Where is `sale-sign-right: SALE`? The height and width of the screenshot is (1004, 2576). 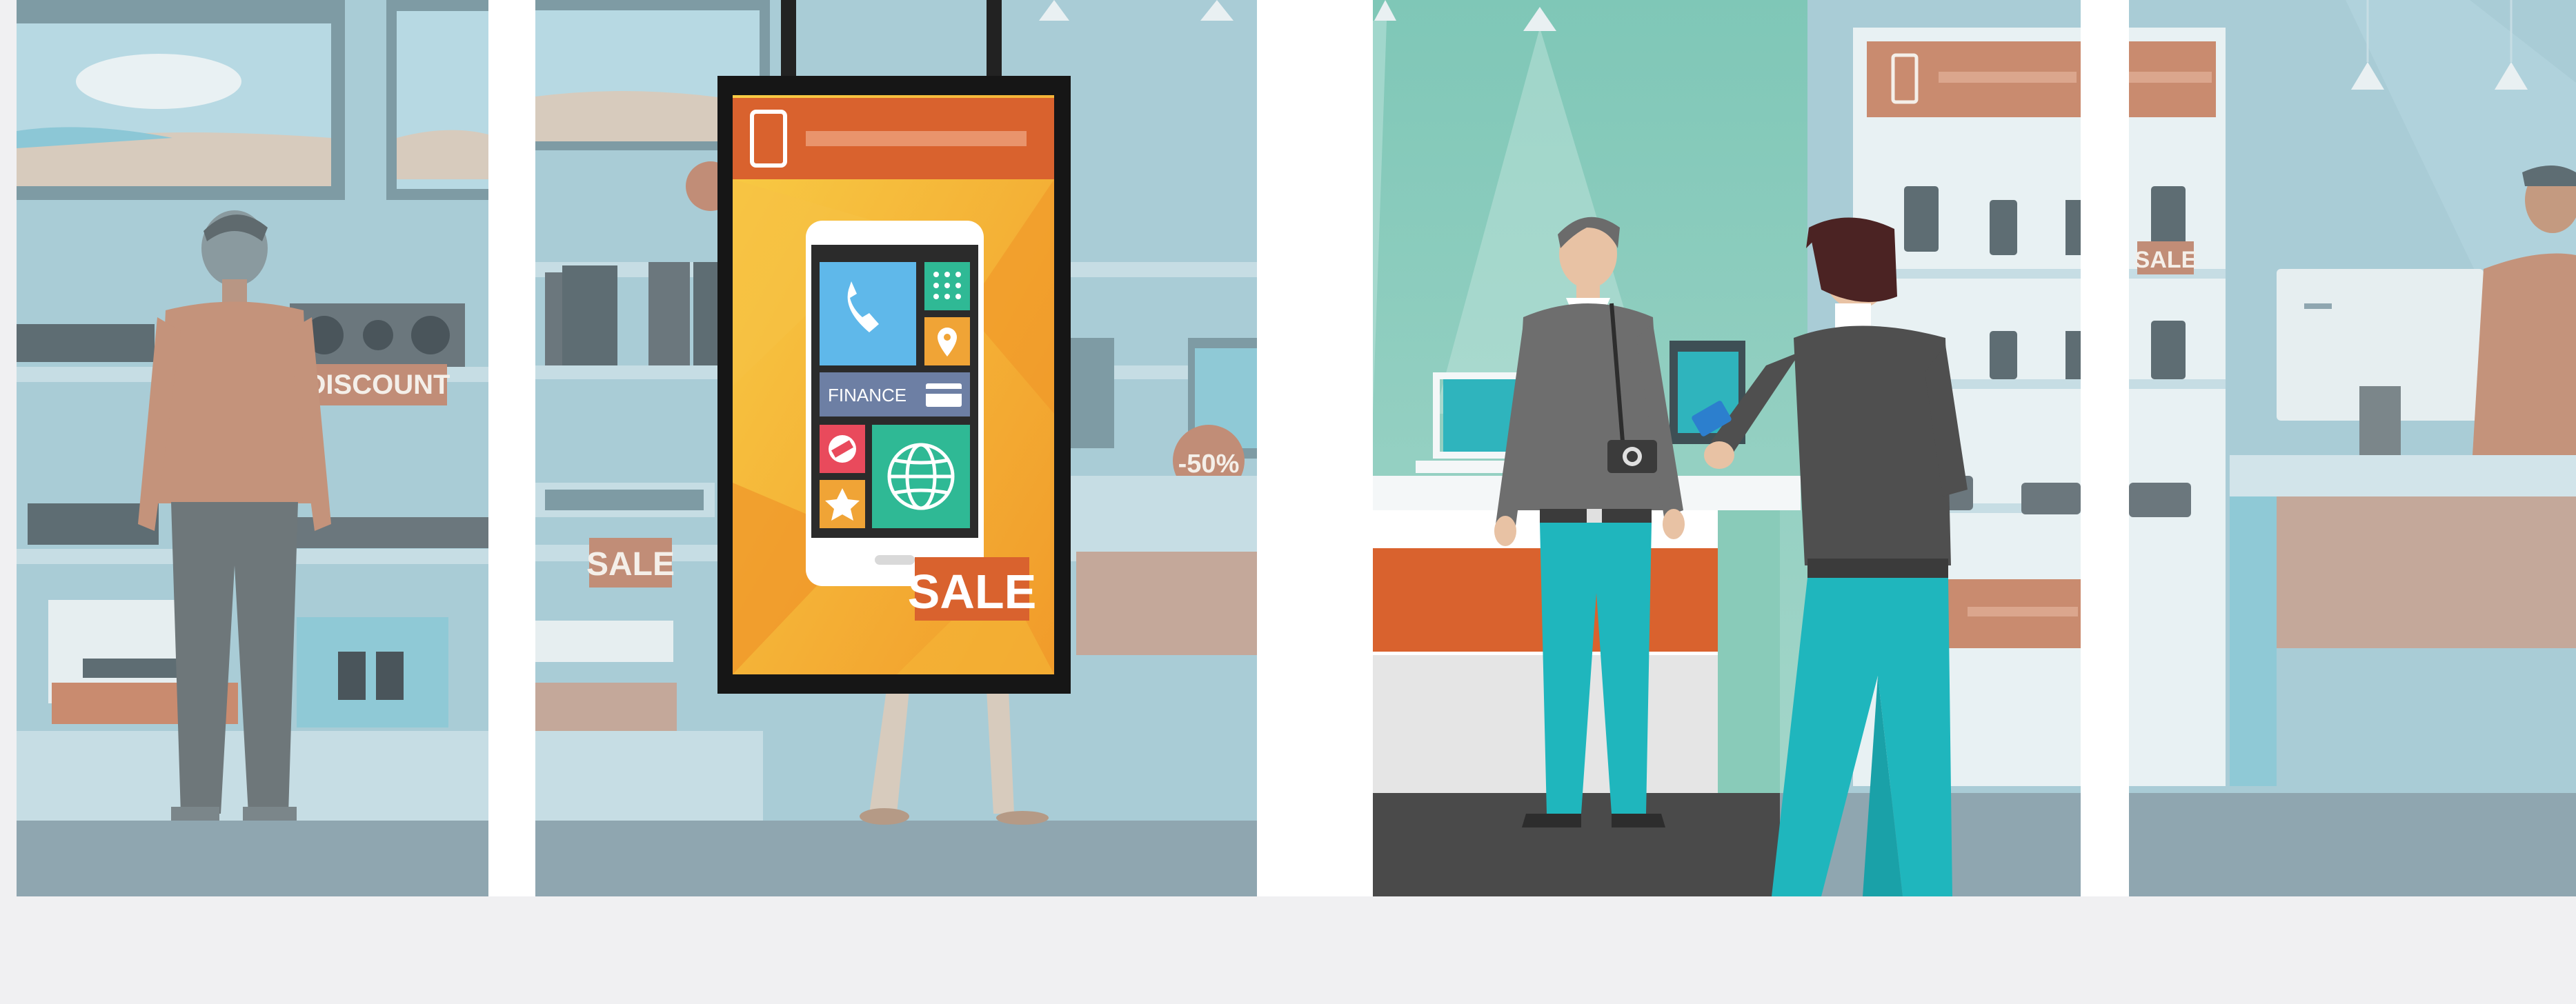 sale-sign-right: SALE is located at coordinates (2165, 260).